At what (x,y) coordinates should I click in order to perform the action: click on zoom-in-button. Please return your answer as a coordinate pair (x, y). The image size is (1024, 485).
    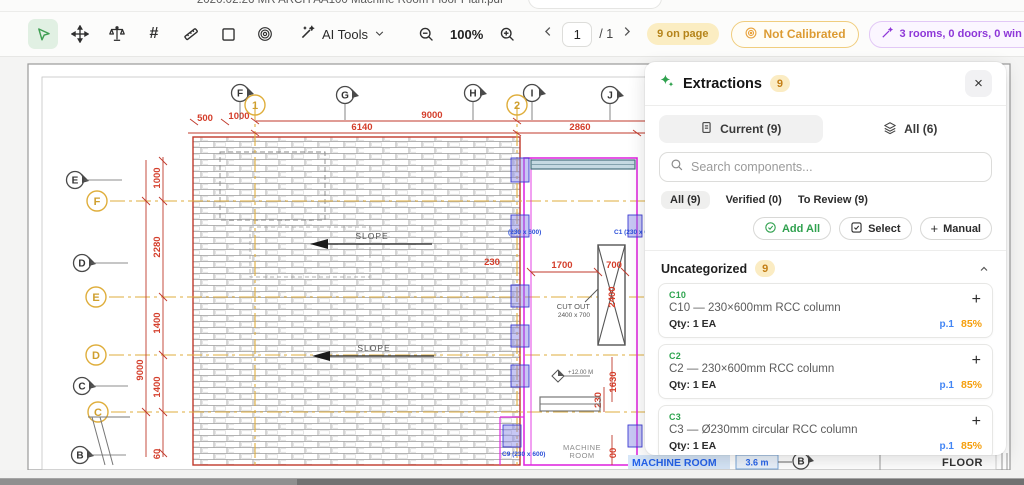
    Looking at the image, I should click on (507, 34).